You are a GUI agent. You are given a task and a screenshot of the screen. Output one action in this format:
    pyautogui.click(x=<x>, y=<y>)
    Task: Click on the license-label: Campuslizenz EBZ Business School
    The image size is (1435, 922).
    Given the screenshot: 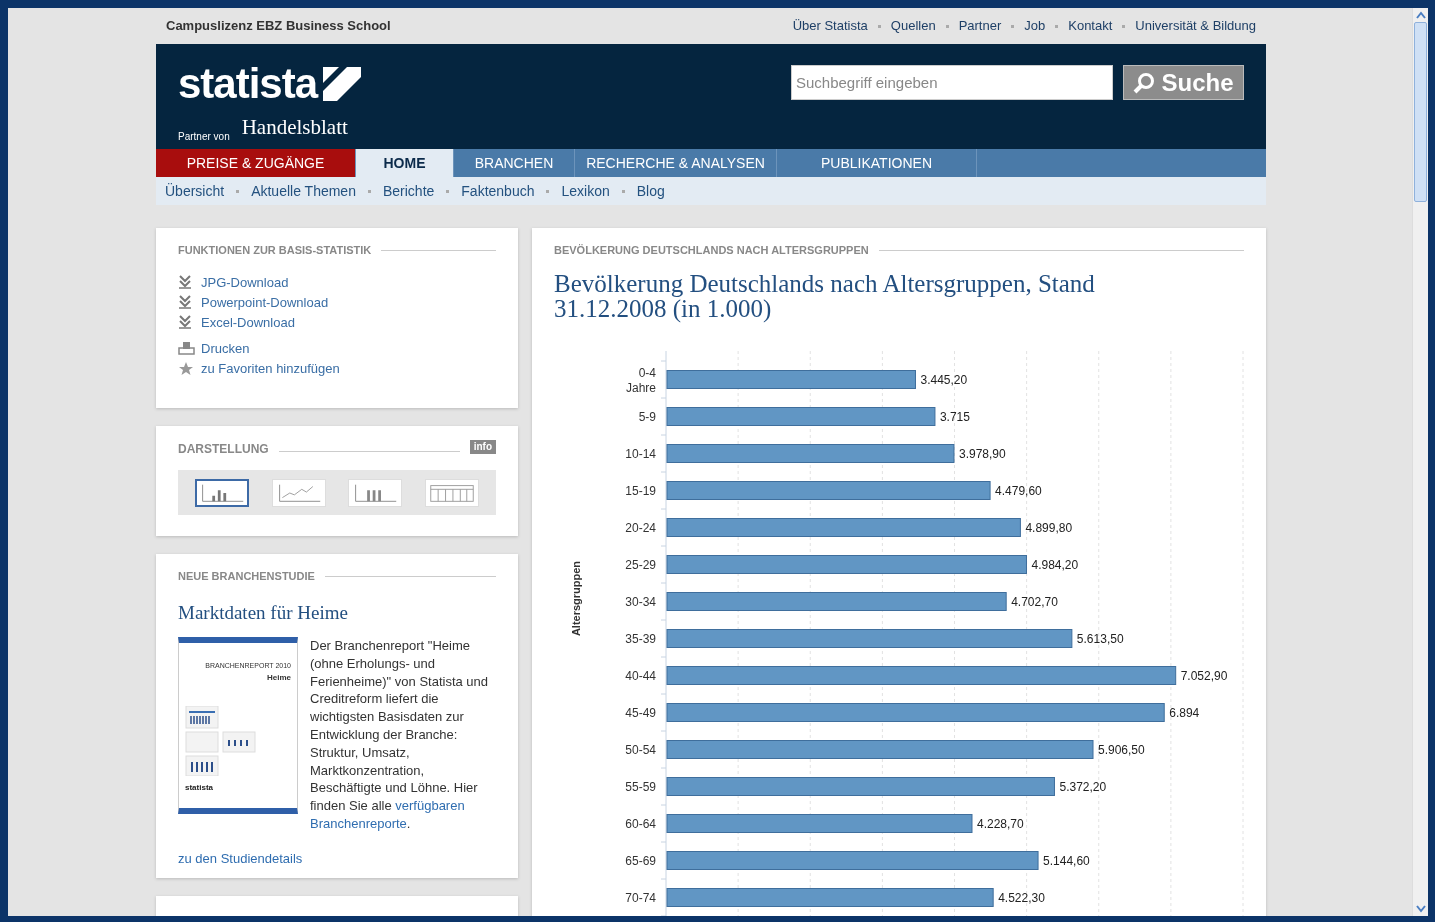 What is the action you would take?
    pyautogui.click(x=278, y=26)
    